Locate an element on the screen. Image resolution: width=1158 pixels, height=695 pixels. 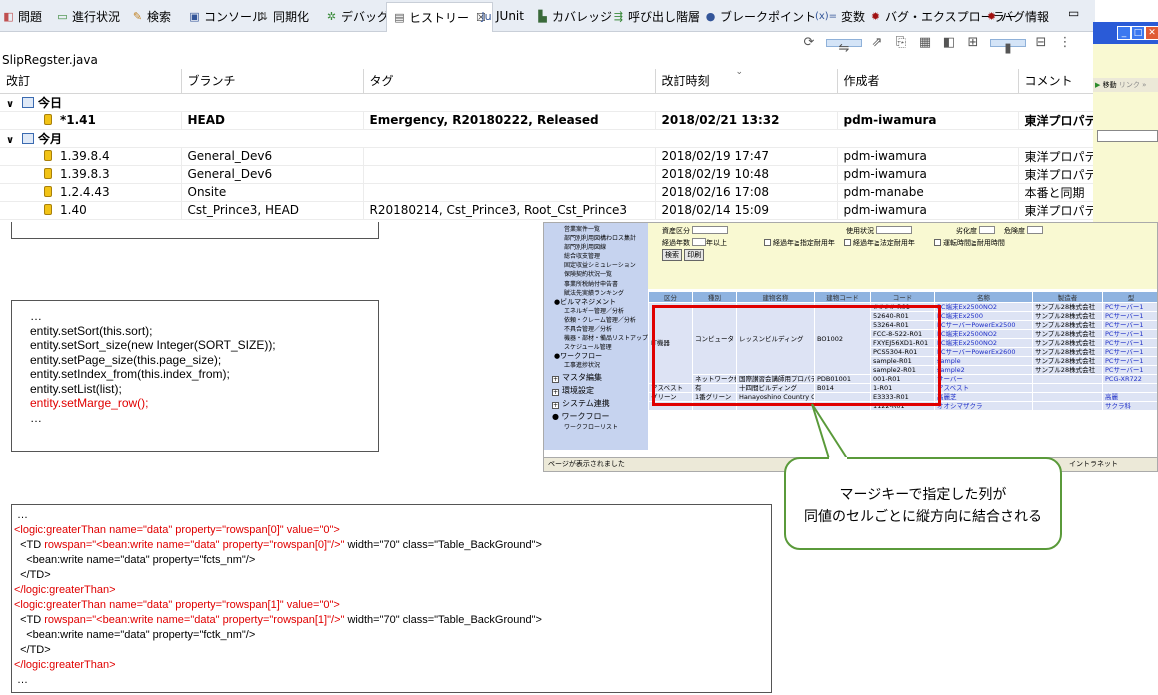
collapse-all-icon: ⊟ is located at coordinates (1041, 43).